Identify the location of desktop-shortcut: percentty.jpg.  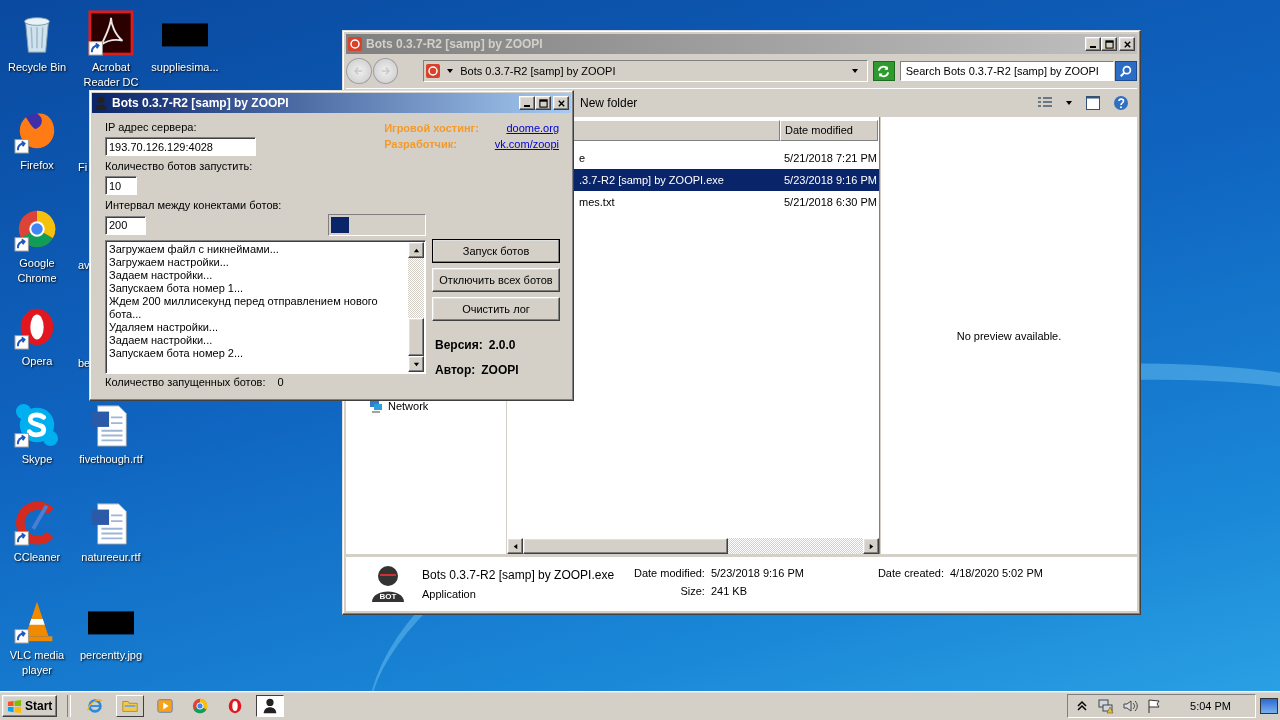
(111, 630).